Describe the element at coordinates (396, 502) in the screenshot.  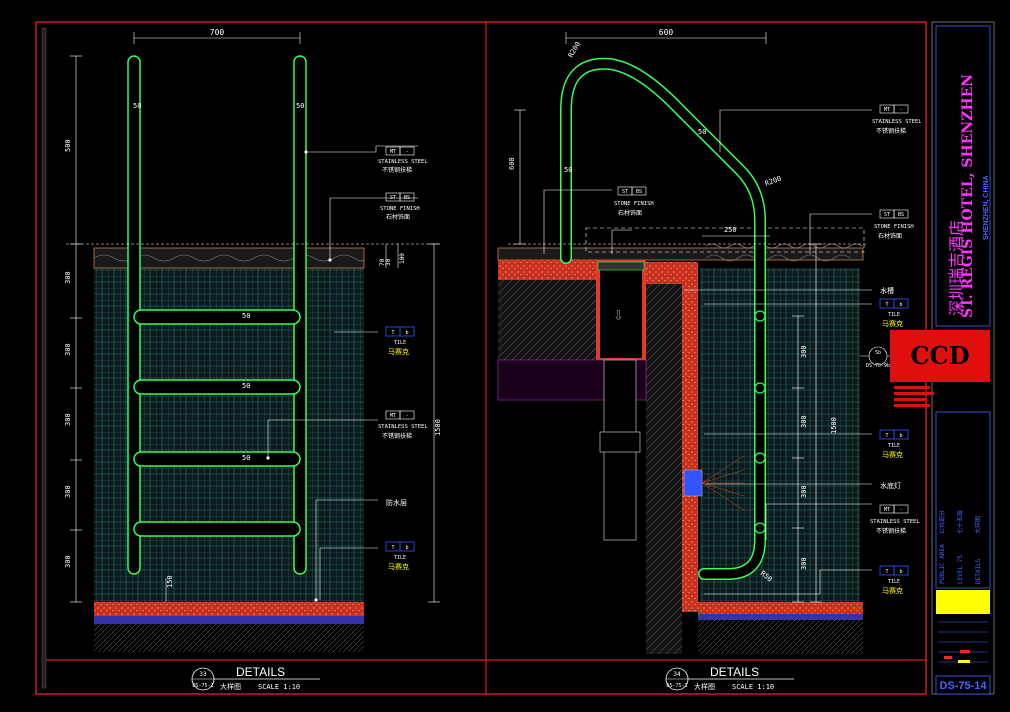
I see `waterproof-label: 防水层` at that location.